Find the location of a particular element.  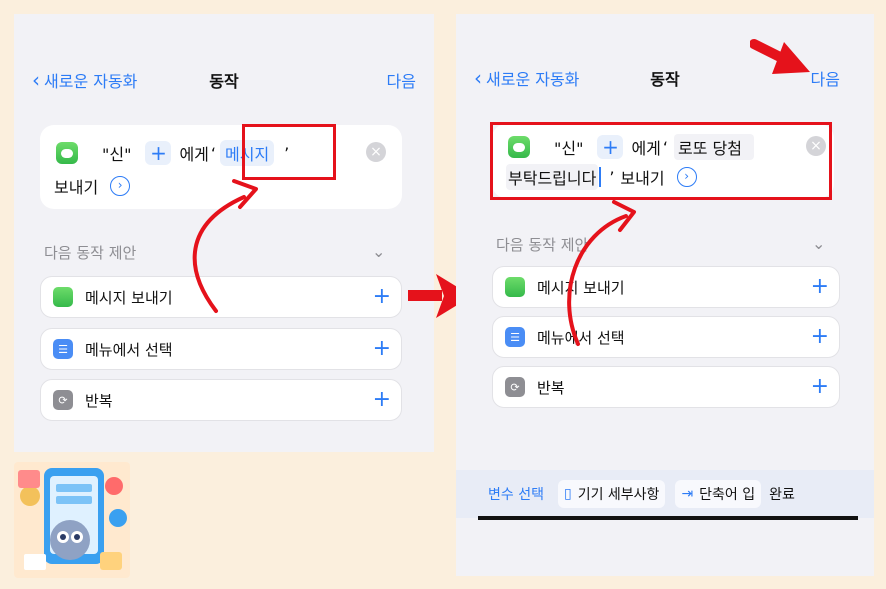

device-details-label: 기기 세부사항 is located at coordinates (618, 495).